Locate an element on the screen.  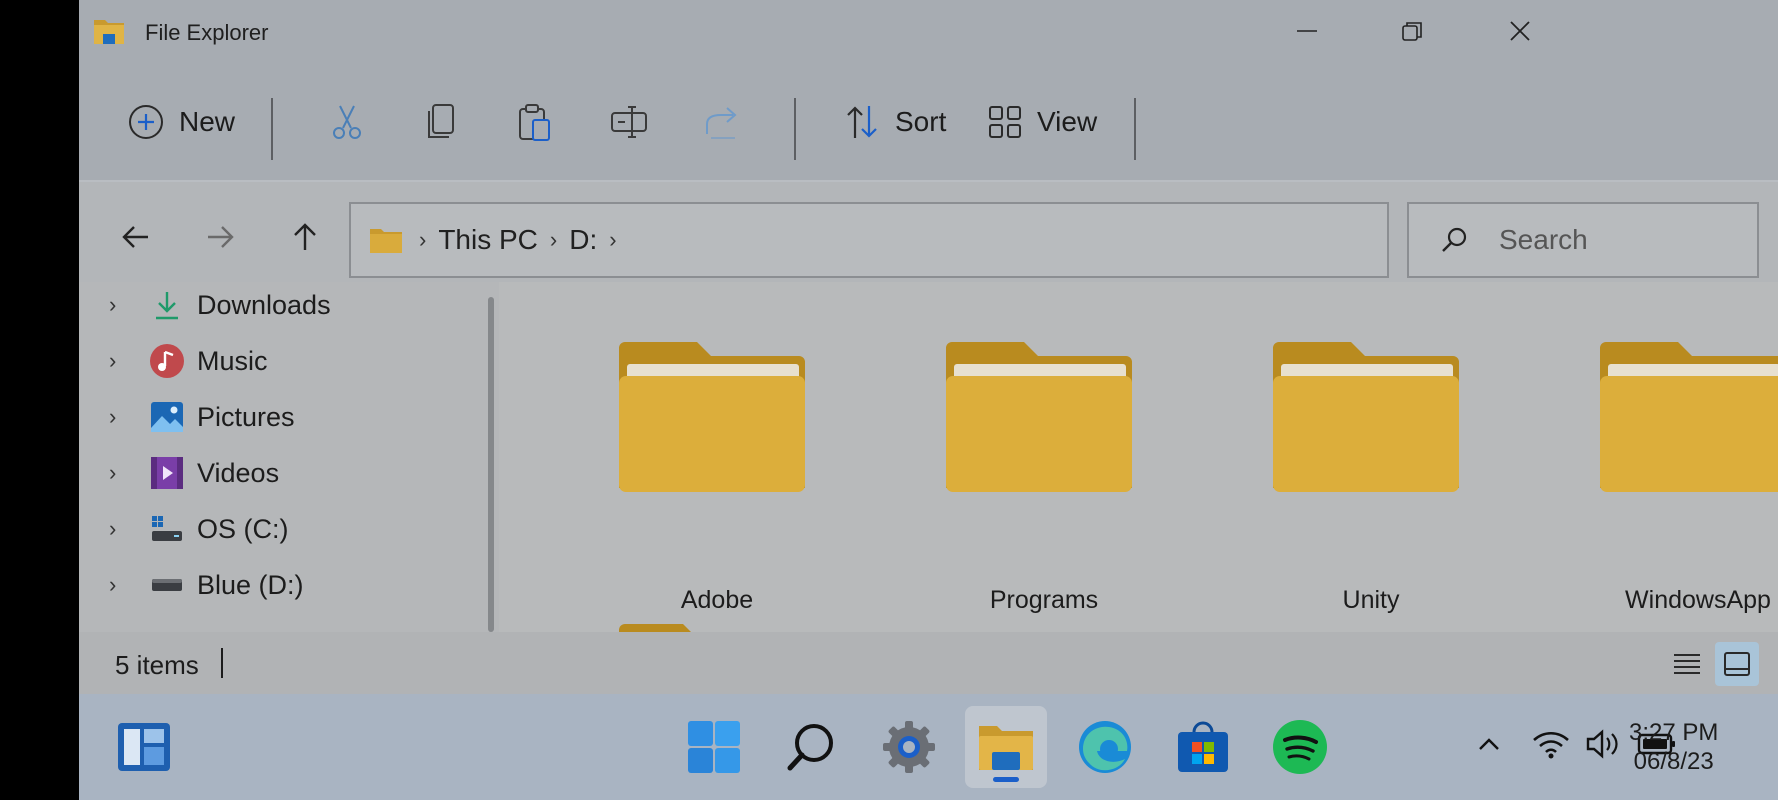
sidebar-item-downloads: › Downloads is located at coordinates (220, 305).